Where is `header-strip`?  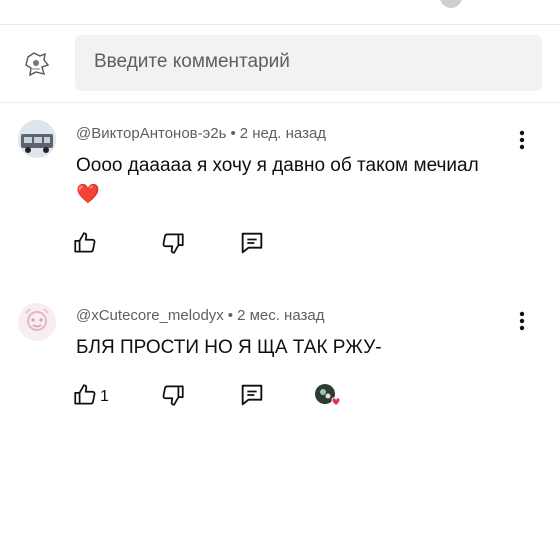
header-strip is located at coordinates (280, 12).